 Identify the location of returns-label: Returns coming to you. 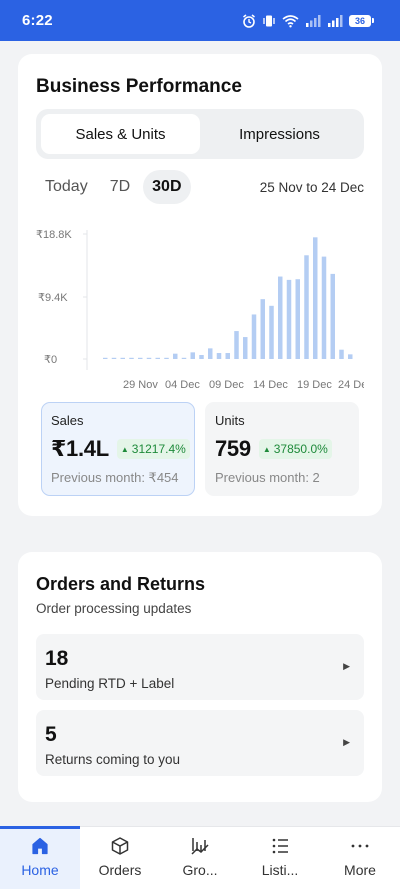
(113, 759).